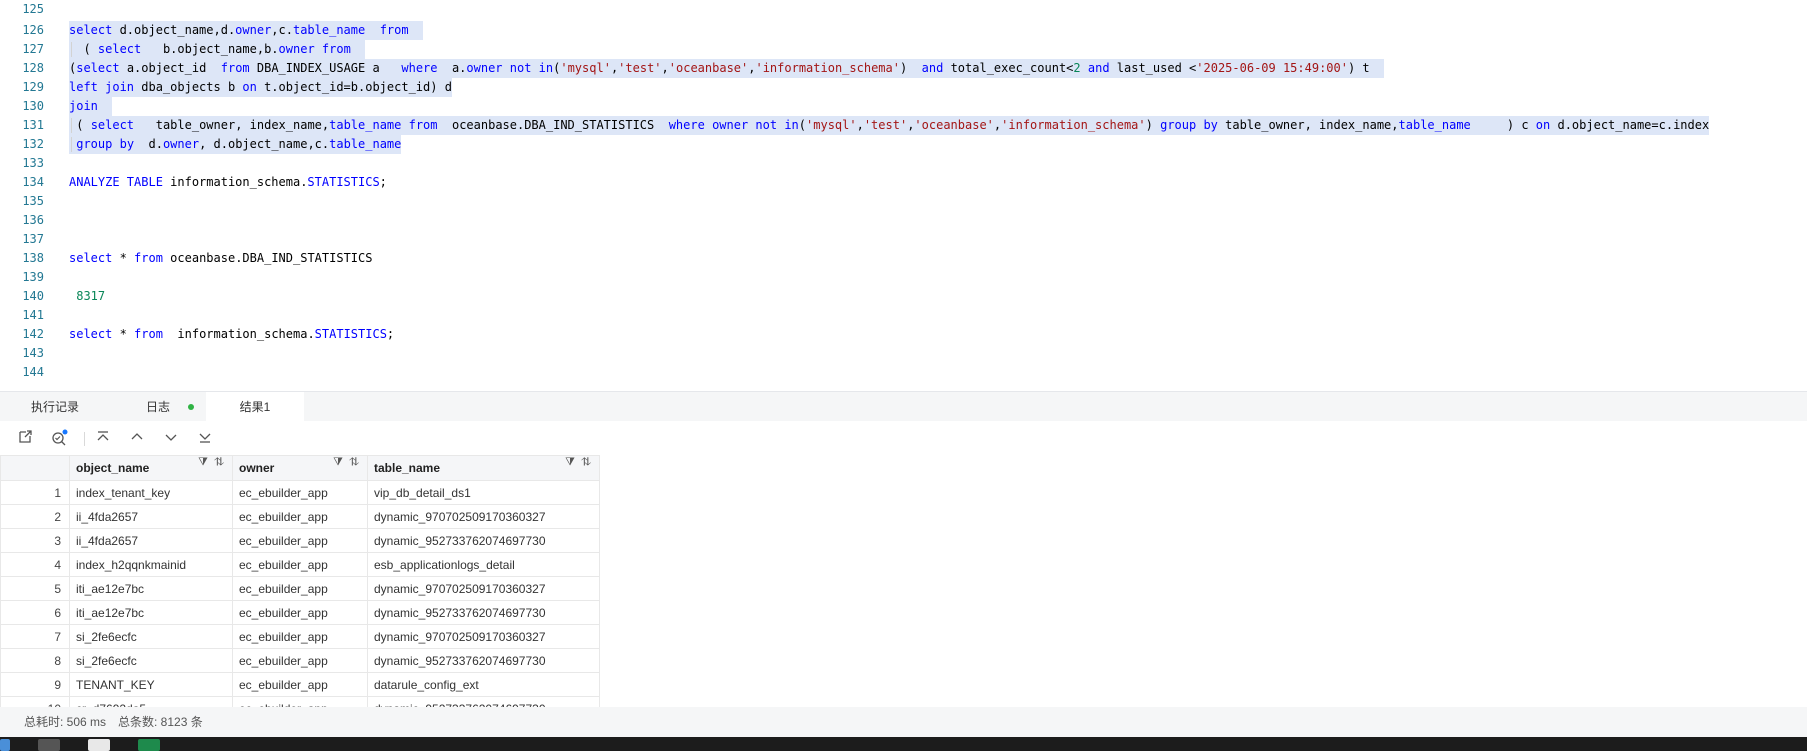 This screenshot has width=1807, height=751. What do you see at coordinates (99, 745) in the screenshot?
I see `notepad-icon` at bounding box center [99, 745].